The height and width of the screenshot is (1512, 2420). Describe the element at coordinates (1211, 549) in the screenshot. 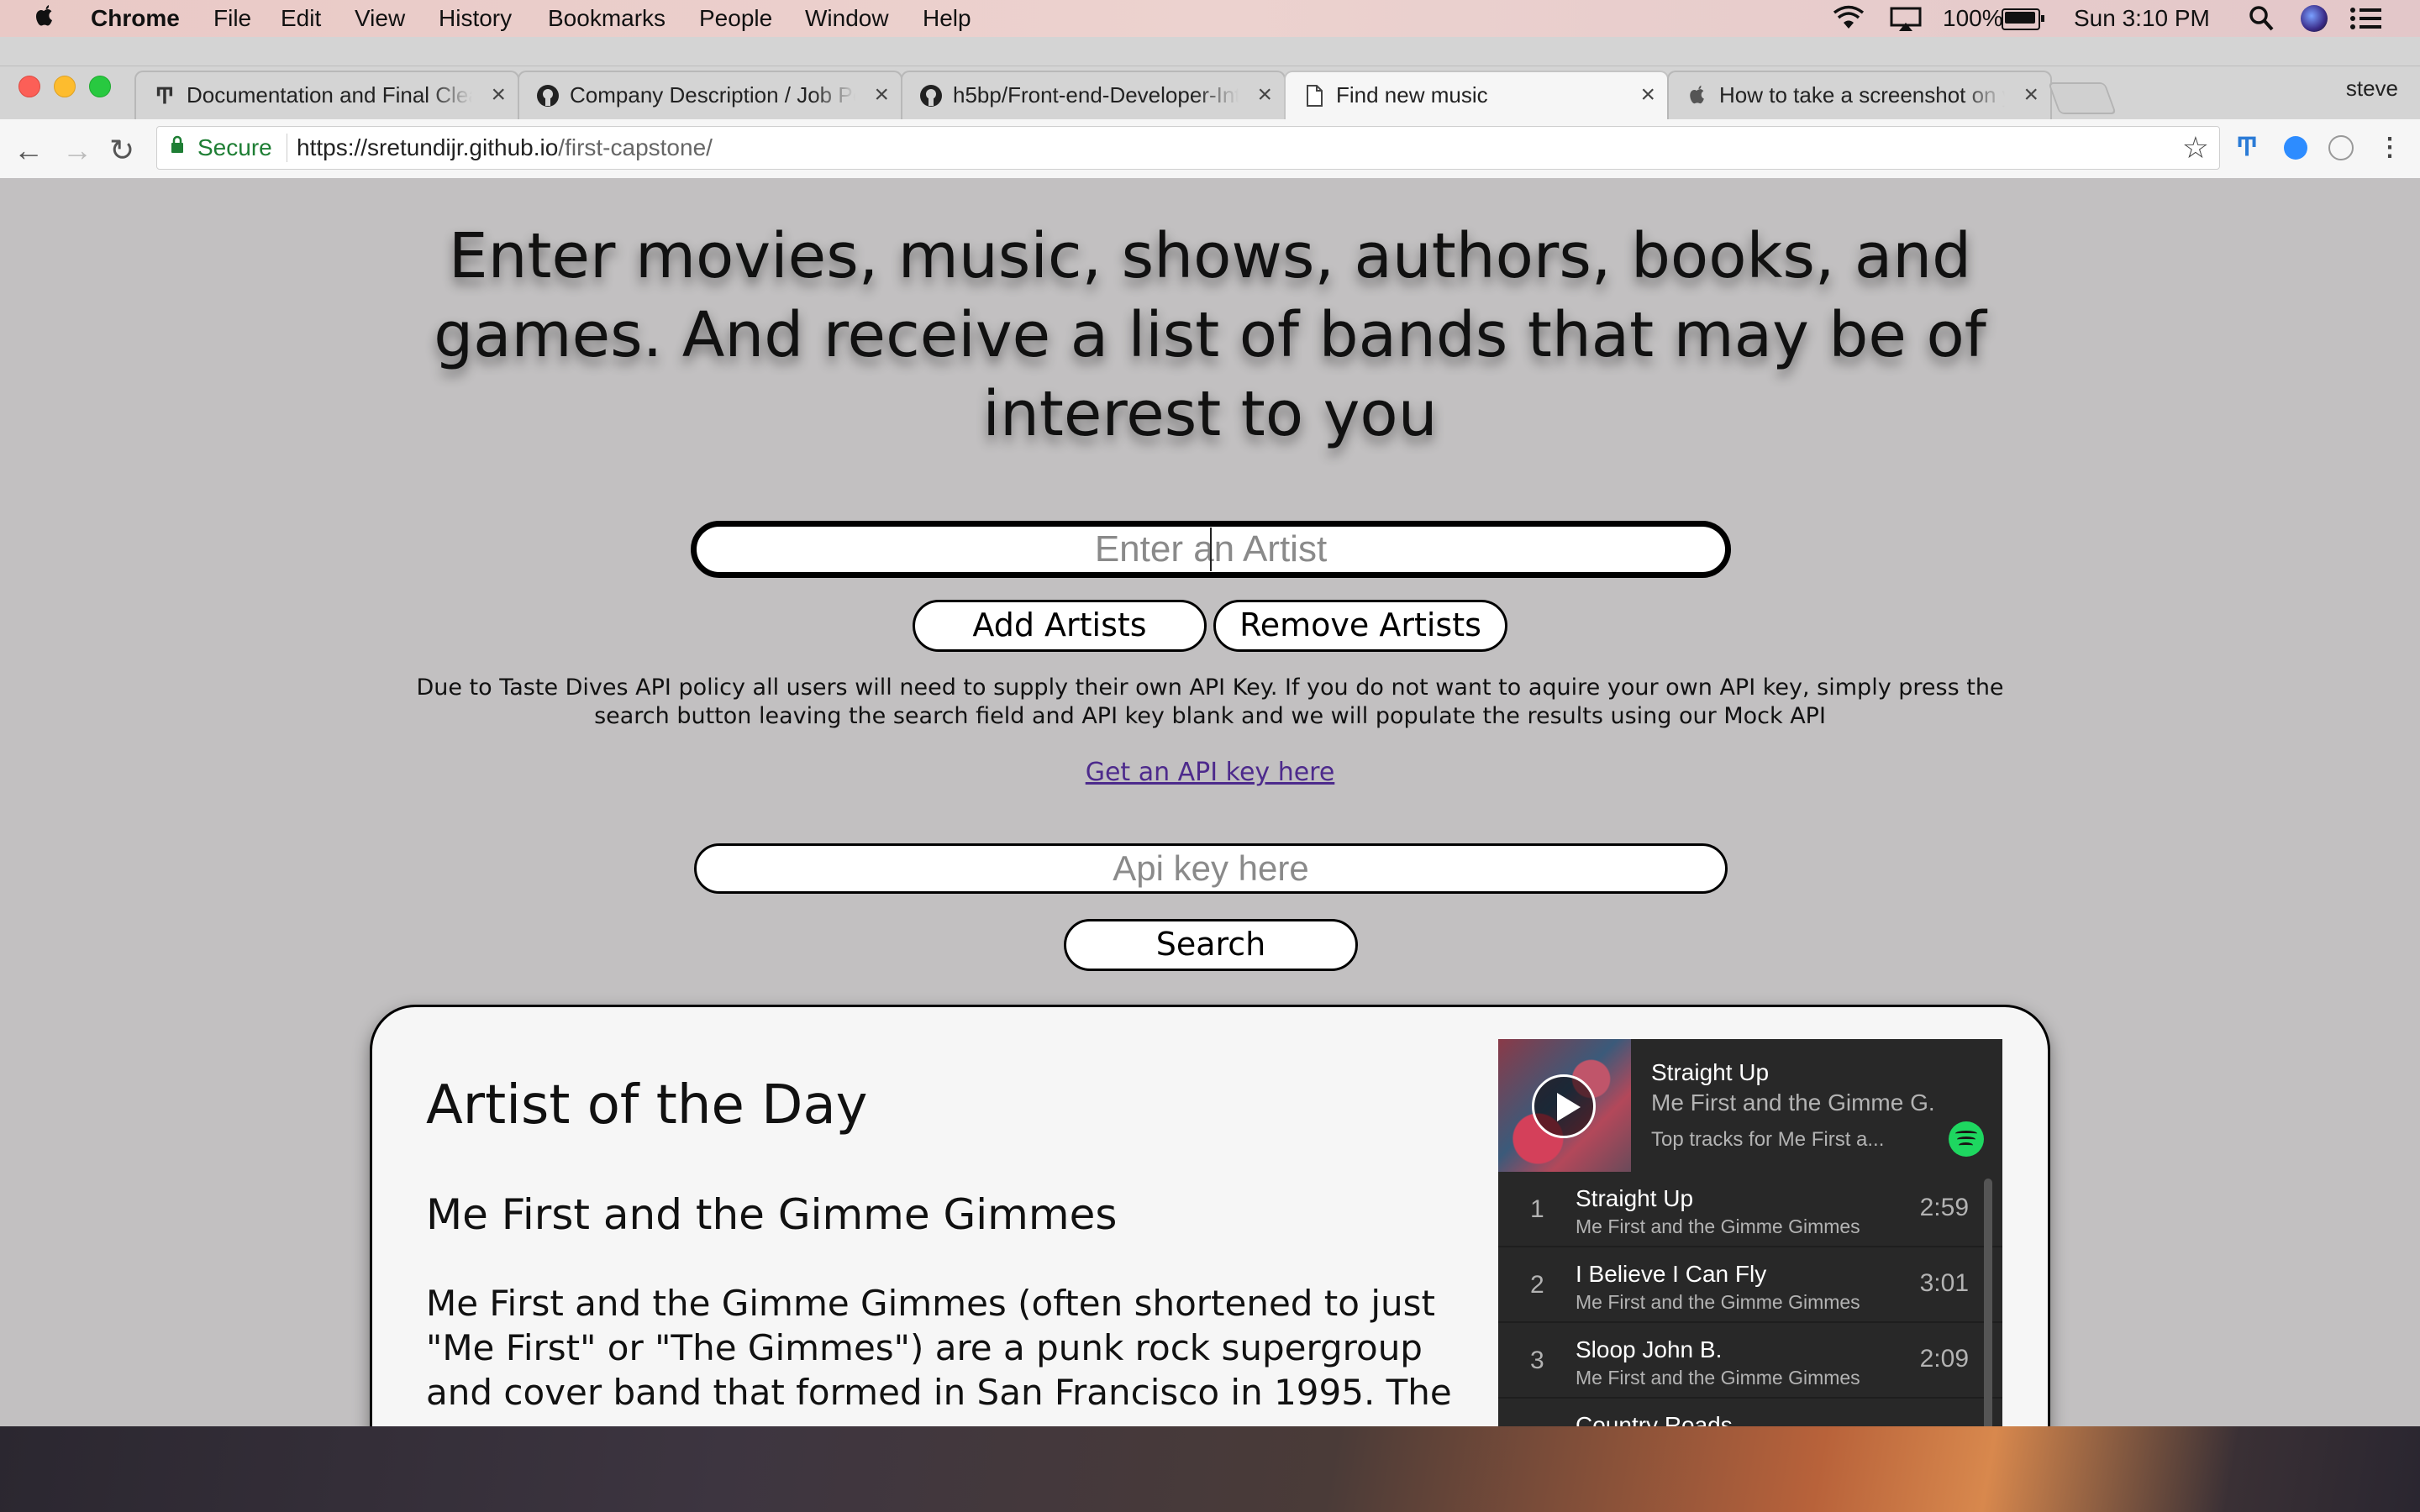

I see `text-caret` at that location.